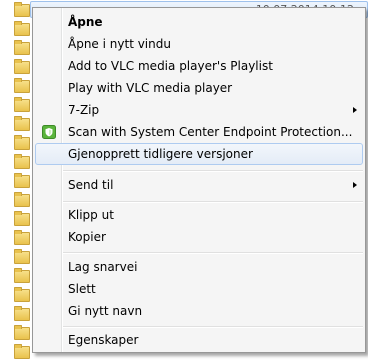  I want to click on menu-item-vlc-add-playlist: Add to VLC media player's Playlist, so click(199, 66).